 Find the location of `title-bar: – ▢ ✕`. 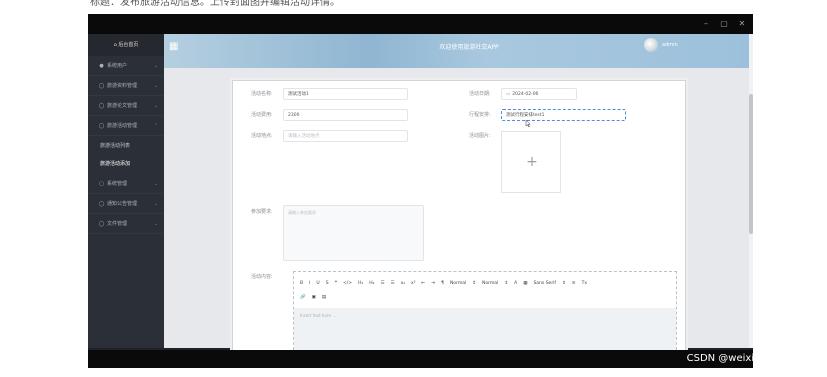

title-bar: – ▢ ✕ is located at coordinates (420, 24).